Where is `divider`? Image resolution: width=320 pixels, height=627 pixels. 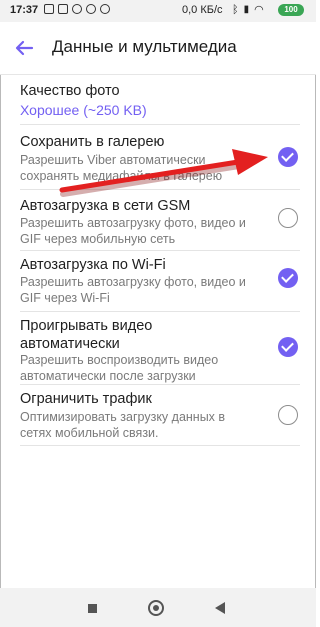
divider is located at coordinates (160, 445).